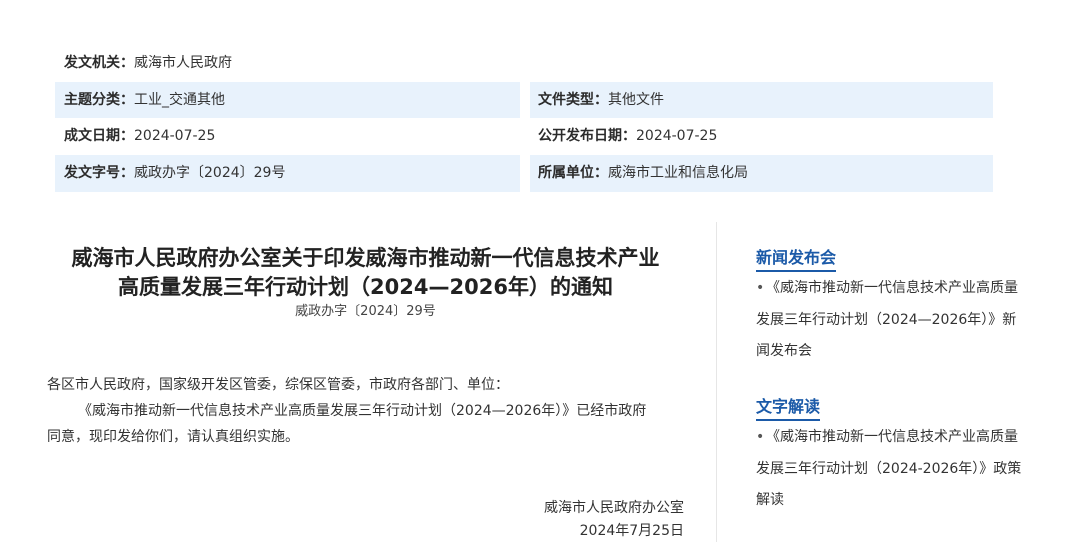  Describe the element at coordinates (287, 100) in the screenshot. I see `meta-topic: 主题分类：工业_交通其他` at that location.